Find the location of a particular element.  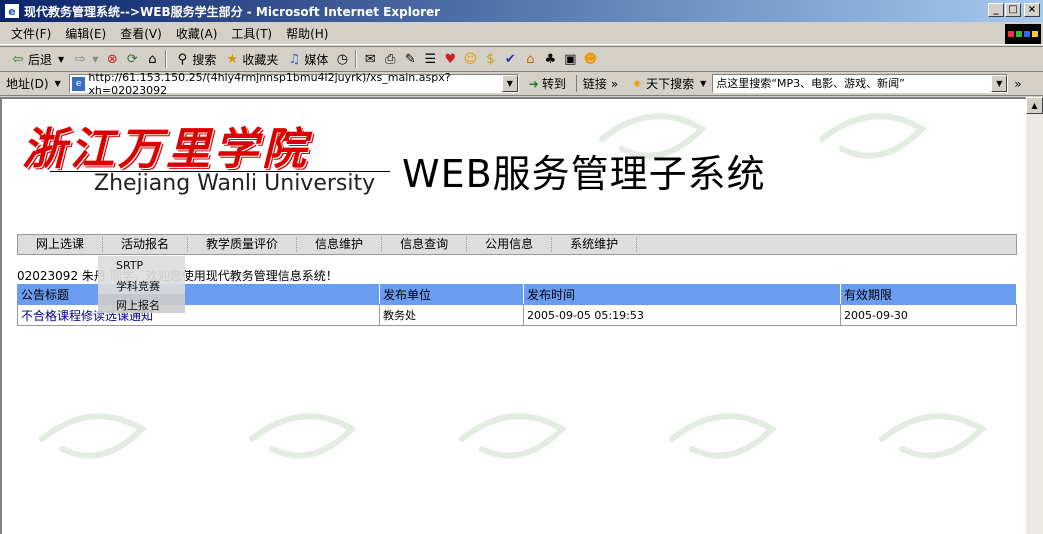

university-logo-english: Zhejiang Wanli University is located at coordinates (235, 183).